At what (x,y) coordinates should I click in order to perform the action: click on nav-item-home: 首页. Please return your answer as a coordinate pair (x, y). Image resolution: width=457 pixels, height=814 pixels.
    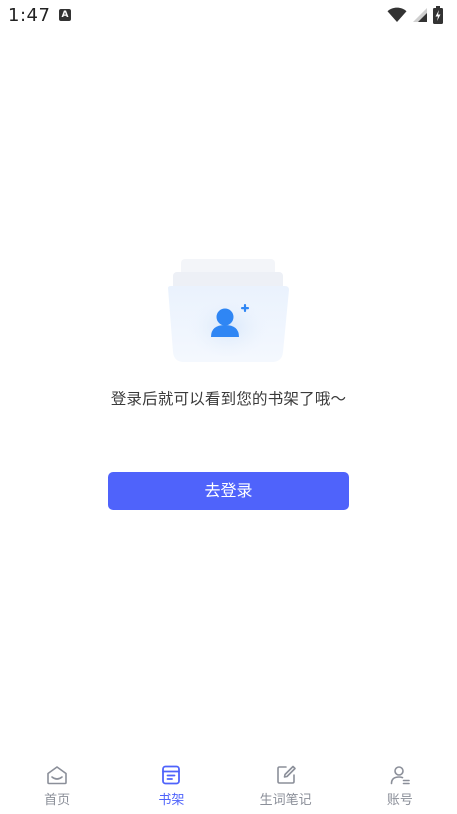
    Looking at the image, I should click on (57, 784).